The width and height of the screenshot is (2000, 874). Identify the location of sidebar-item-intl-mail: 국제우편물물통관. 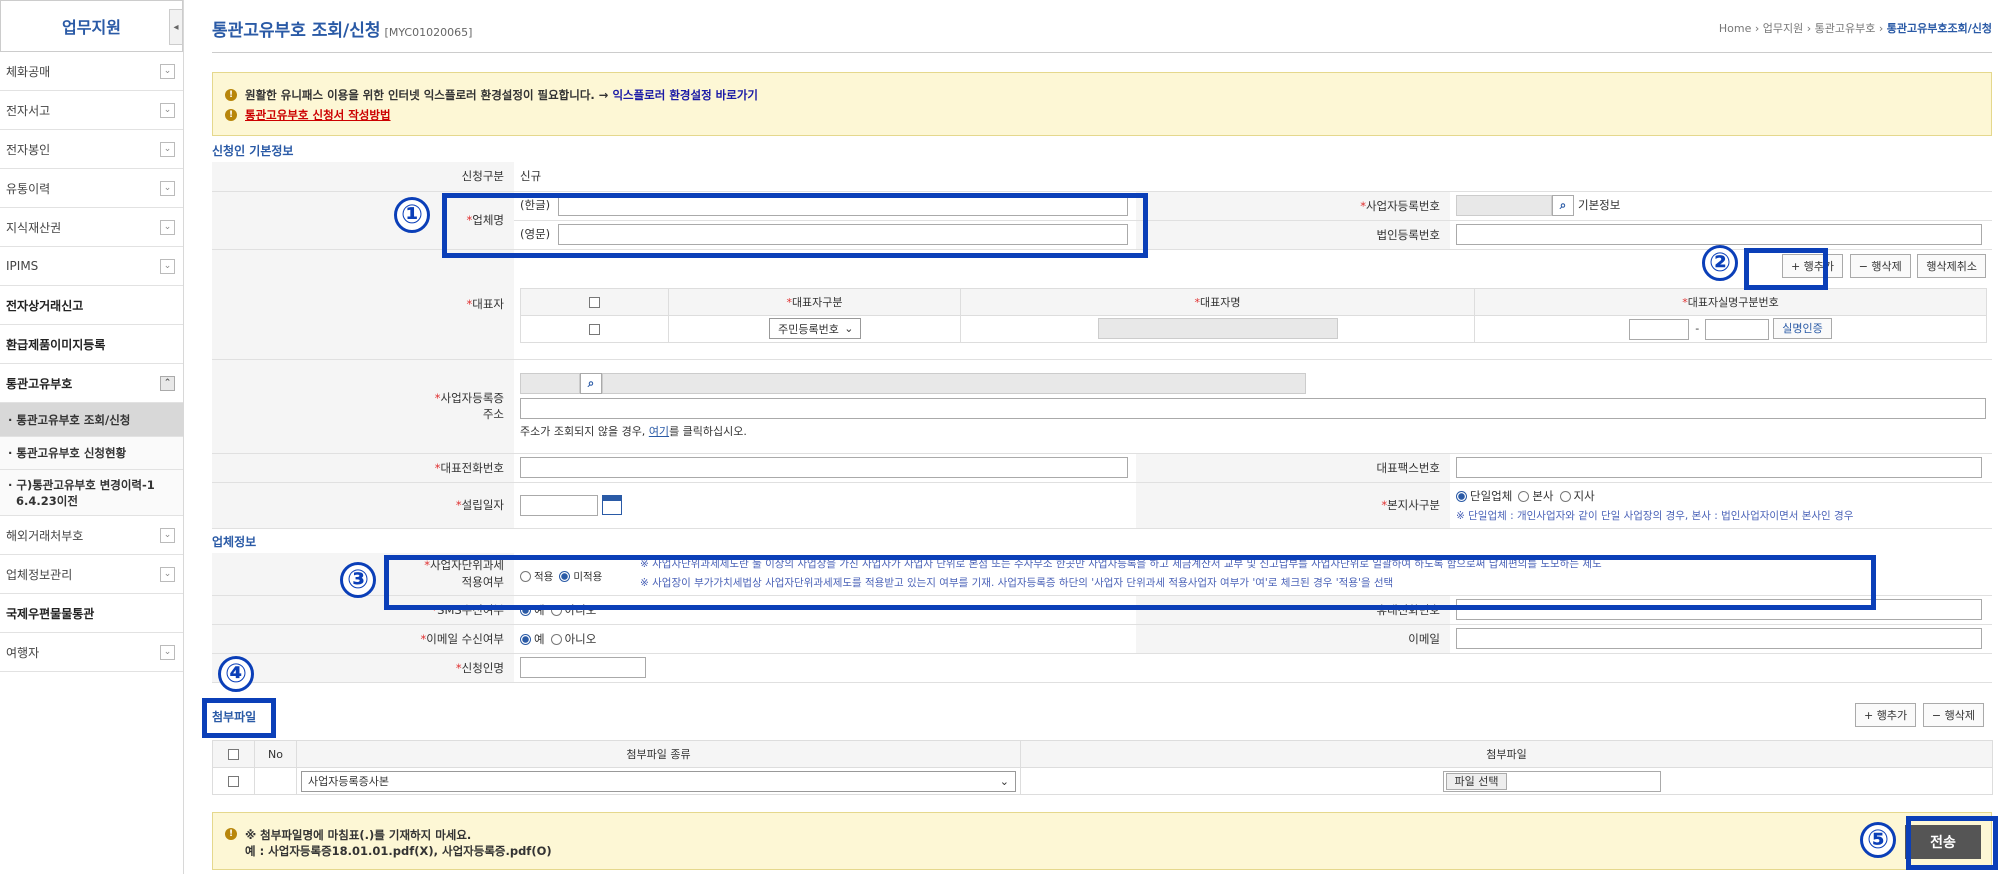
(91, 613).